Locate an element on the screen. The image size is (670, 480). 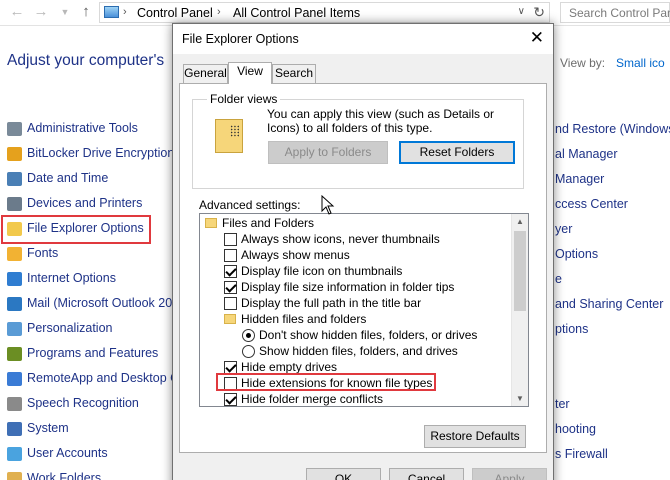
cp-item-label: ter is located at coordinates (562, 404).